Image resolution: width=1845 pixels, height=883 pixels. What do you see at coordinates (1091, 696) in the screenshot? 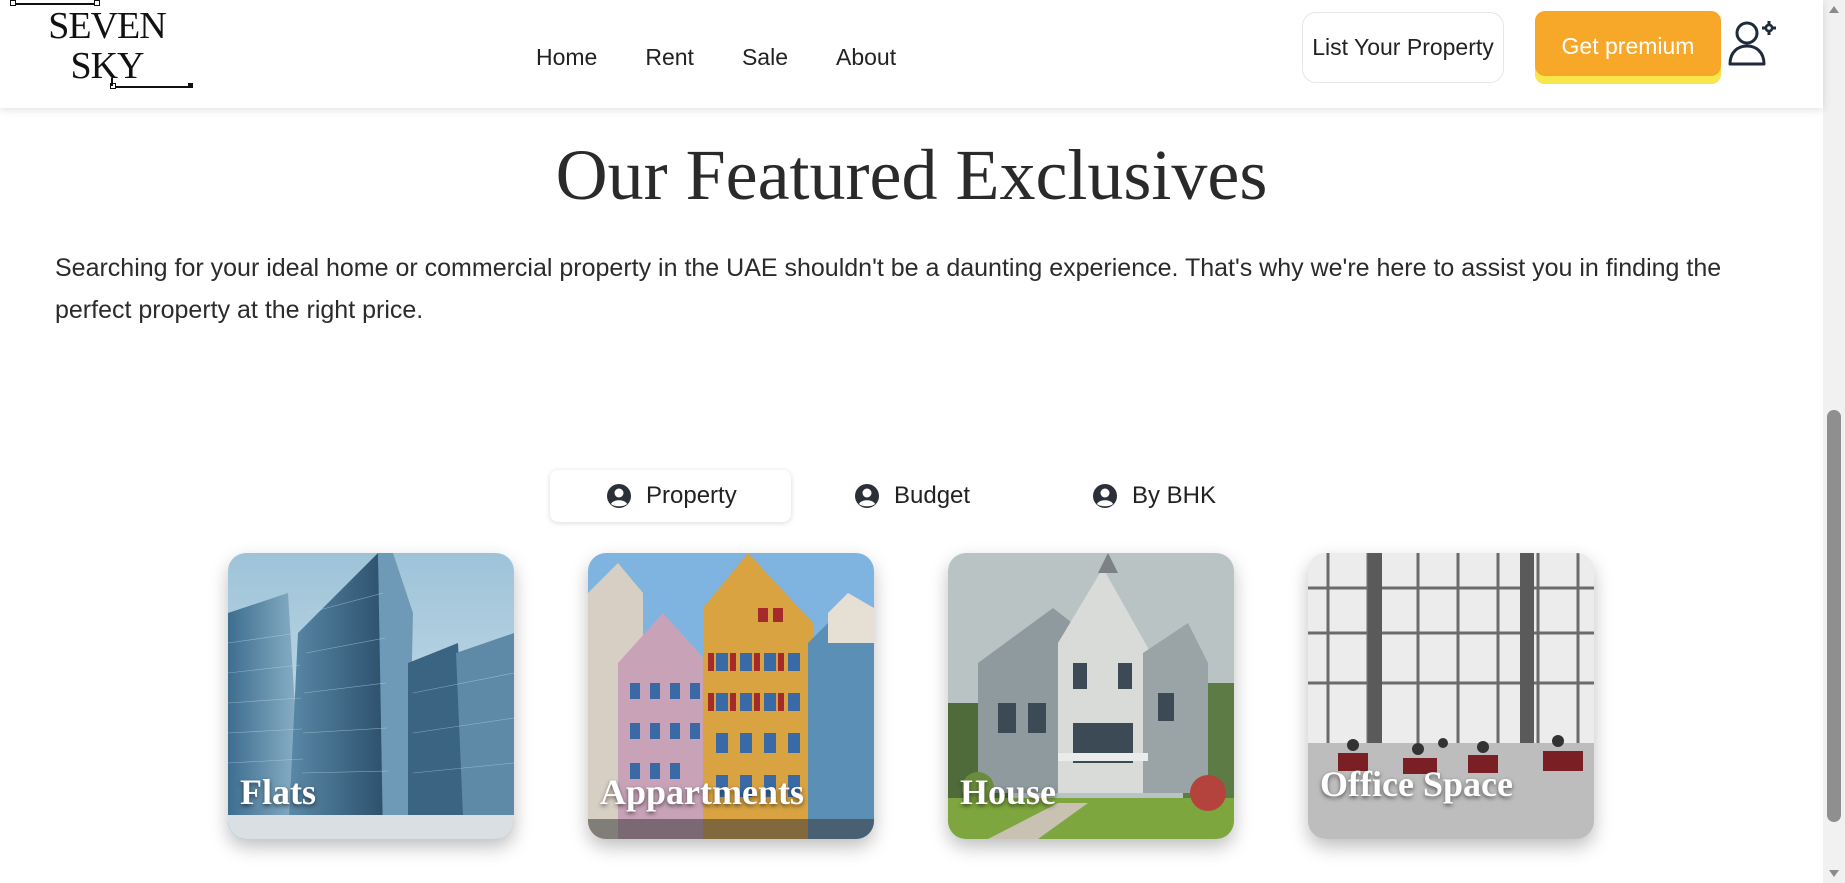
I see `card-house: House` at bounding box center [1091, 696].